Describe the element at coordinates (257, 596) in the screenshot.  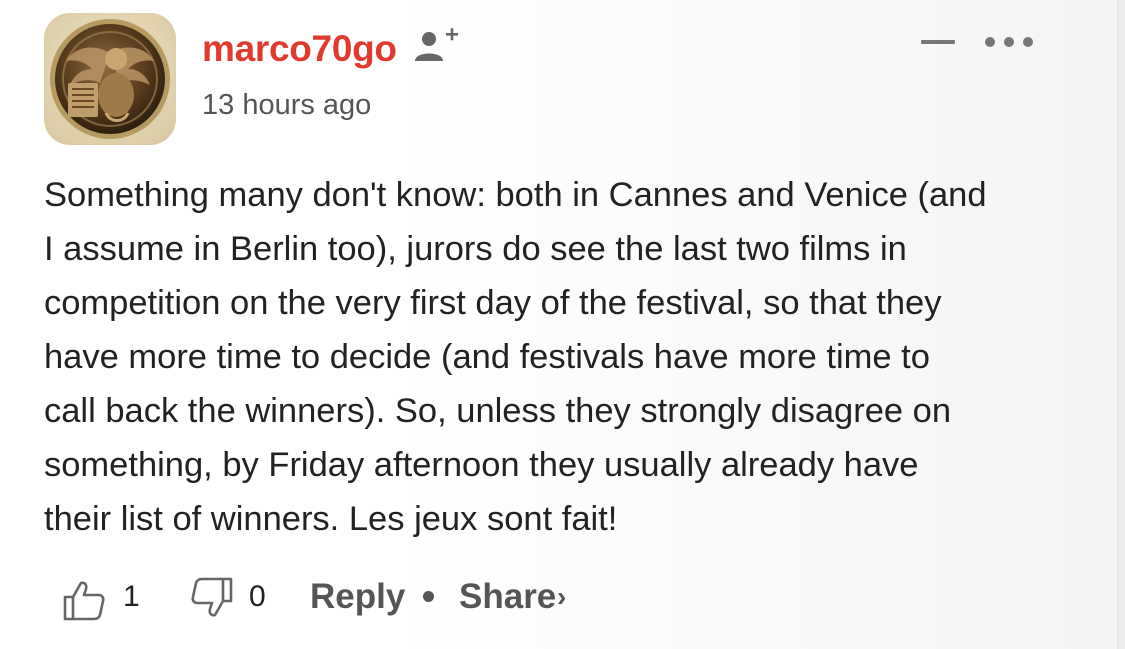
I see `downvote-count: 0` at that location.